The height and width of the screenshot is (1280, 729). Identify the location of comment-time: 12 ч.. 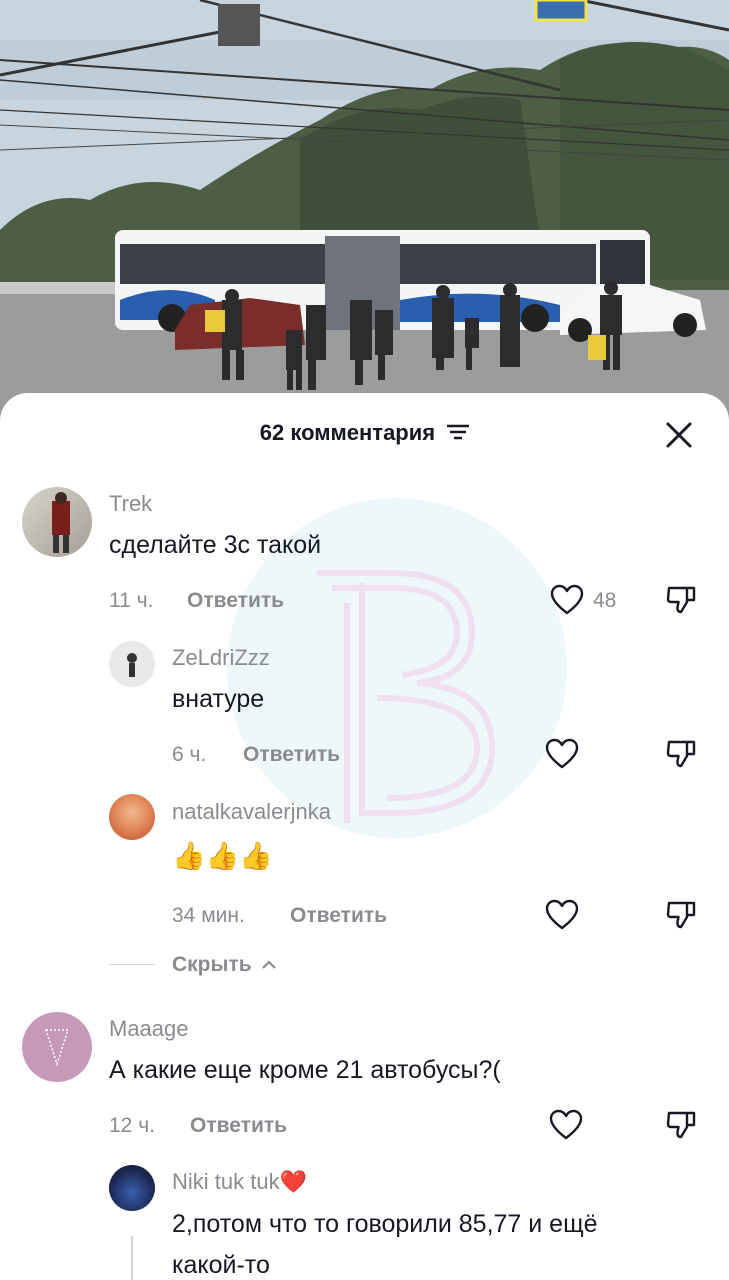
(132, 1125).